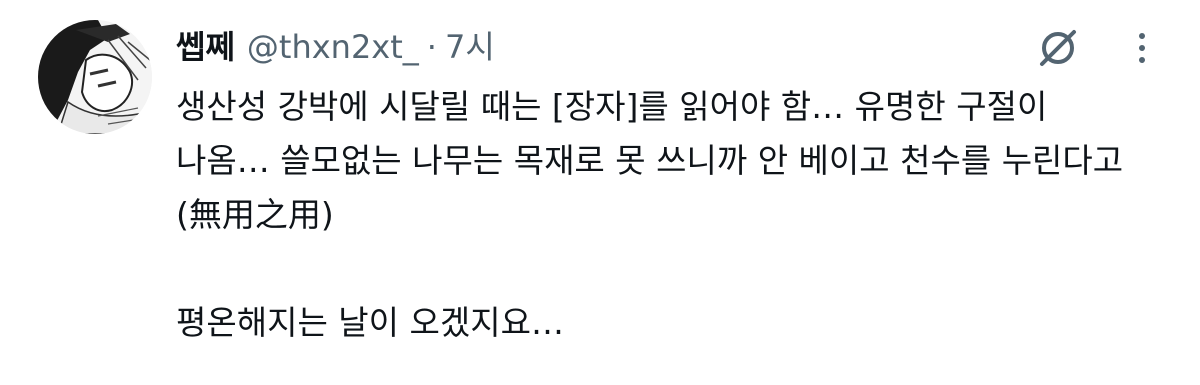 The height and width of the screenshot is (385, 1200). What do you see at coordinates (650, 160) in the screenshot?
I see `tweet-text-line: 나옴… 쓸모없는 나무는 목재로 못 쓰니까 안 베이고 천수를 누린다고` at bounding box center [650, 160].